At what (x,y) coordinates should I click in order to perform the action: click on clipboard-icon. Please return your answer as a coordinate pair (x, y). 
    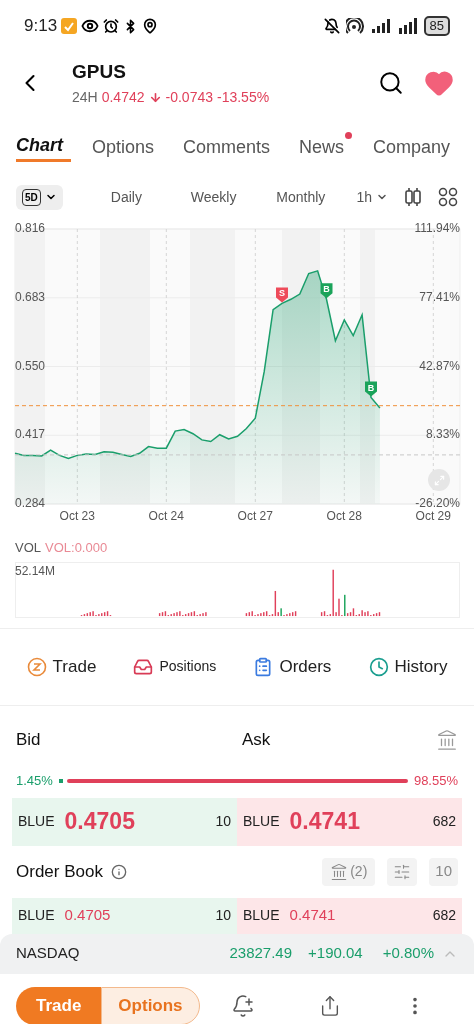
    Looking at the image, I should click on (263, 666).